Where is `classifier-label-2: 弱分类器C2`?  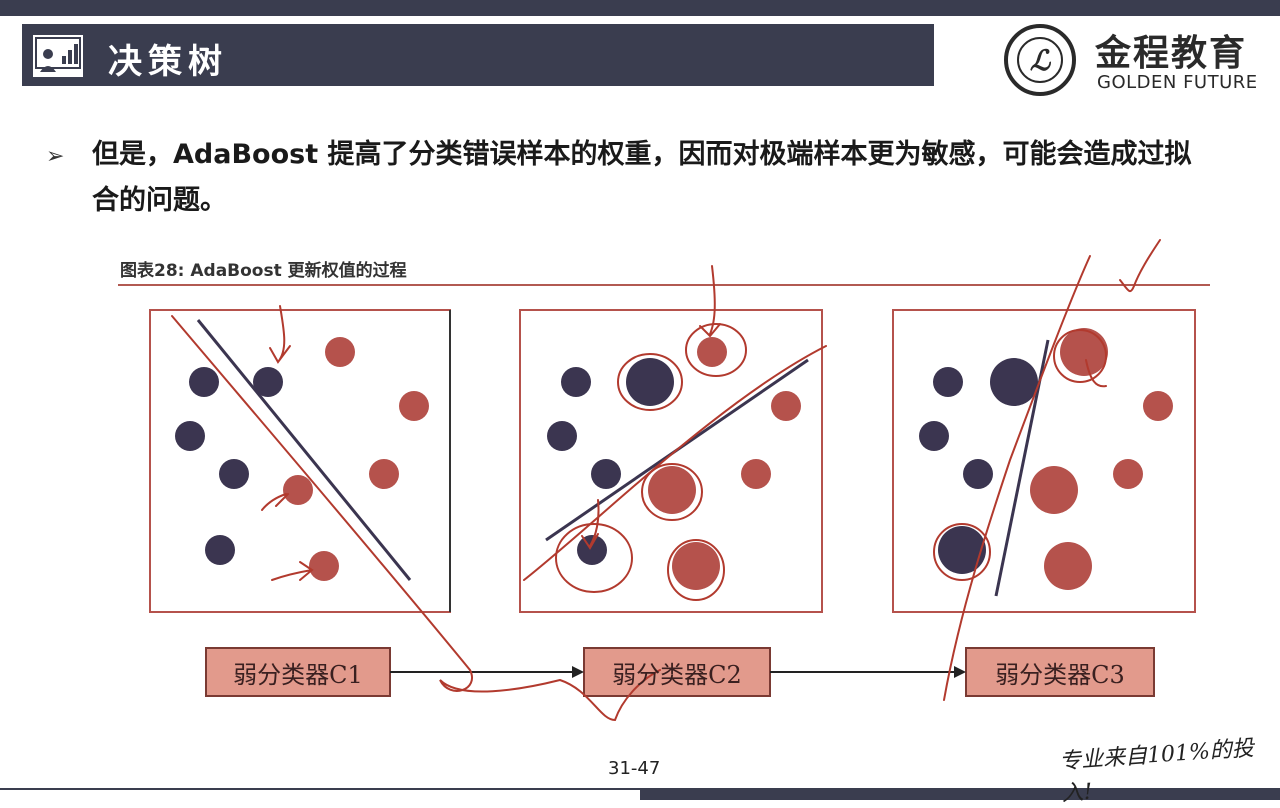
classifier-label-2: 弱分类器C2 is located at coordinates (677, 675).